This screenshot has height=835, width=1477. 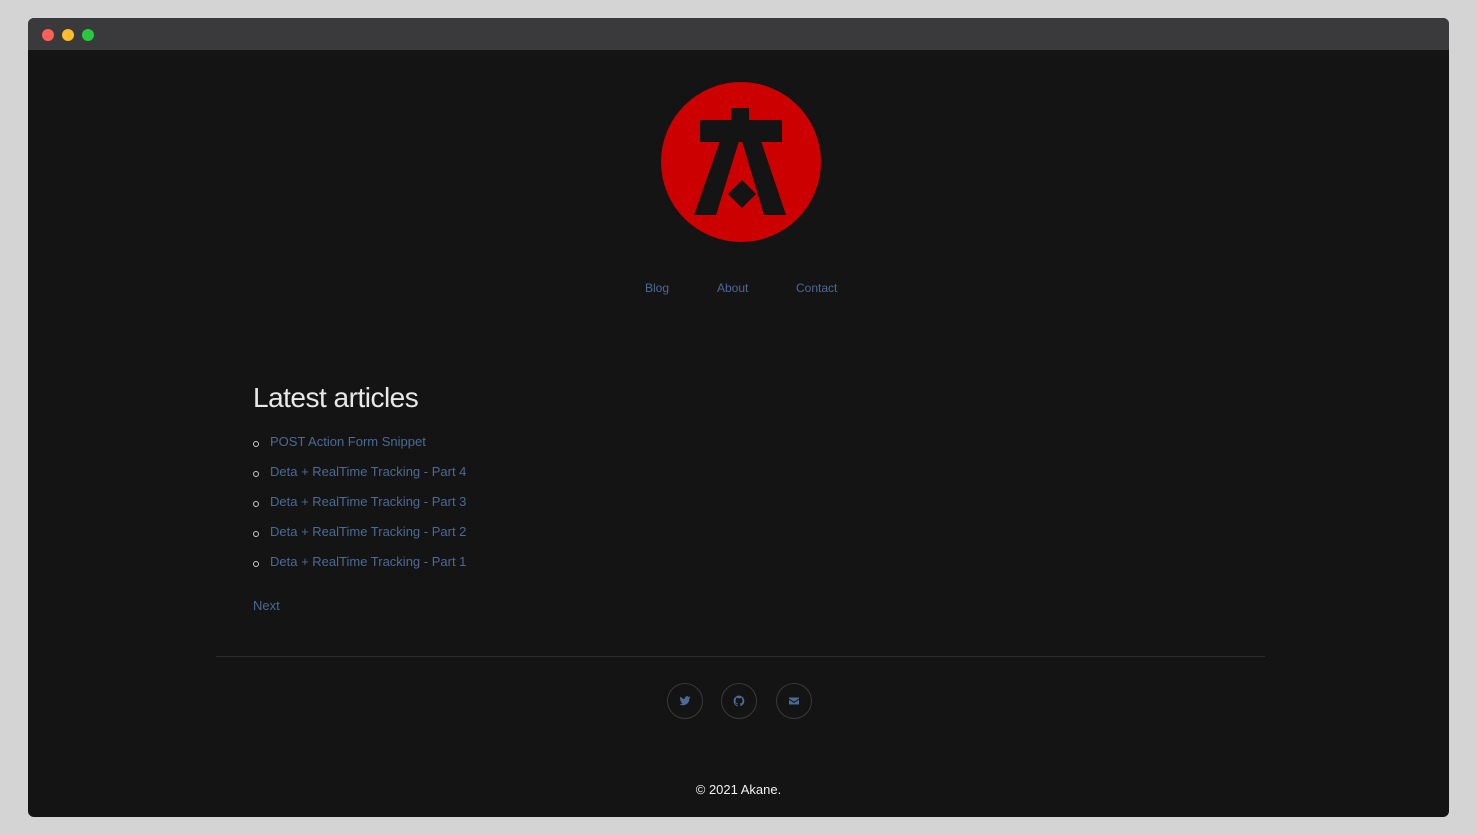 I want to click on article-link: Deta + RealTime Tracking - Part 3, so click(x=368, y=501).